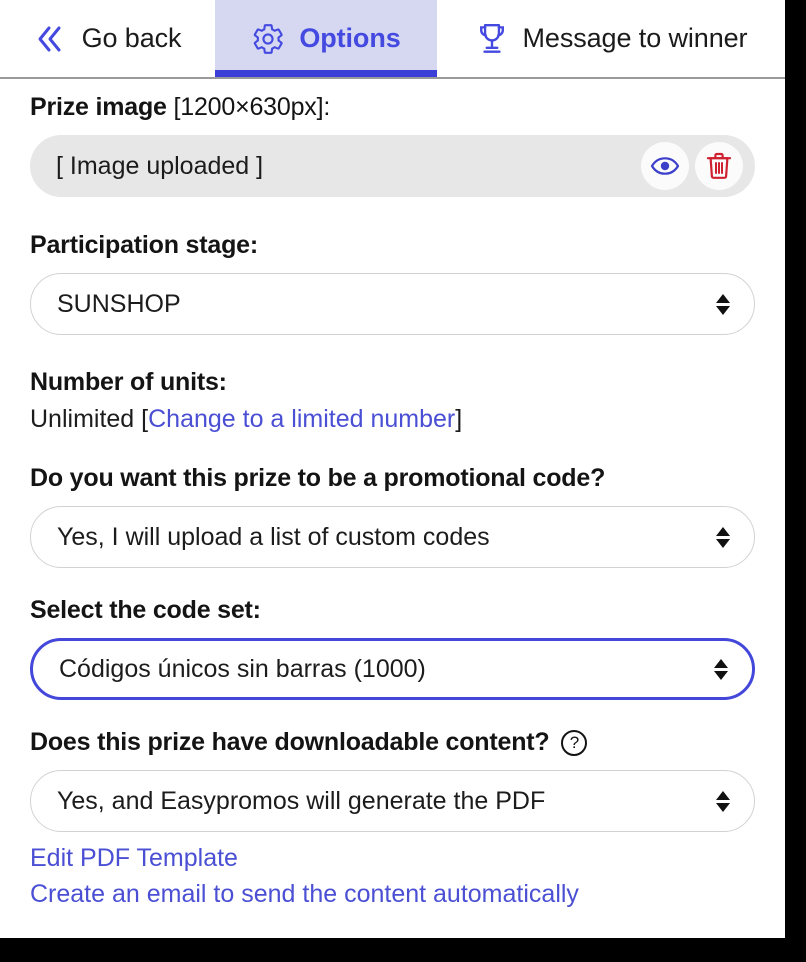 The width and height of the screenshot is (806, 962). I want to click on tab-go-back-label: Go back, so click(131, 38).